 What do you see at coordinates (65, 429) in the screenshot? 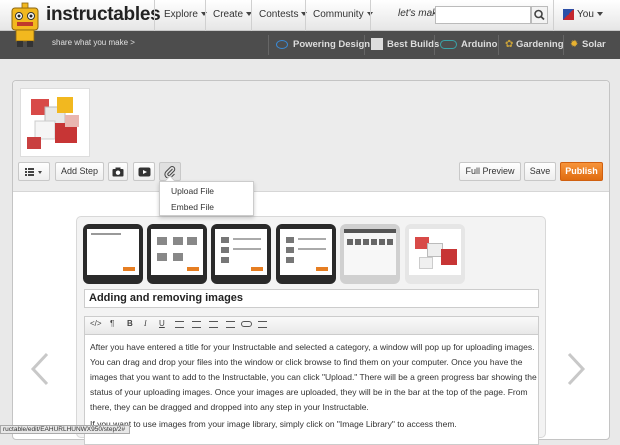
I see `browser-status-url: ructable/edit/EAHURLHUNWX950/step/2#` at bounding box center [65, 429].